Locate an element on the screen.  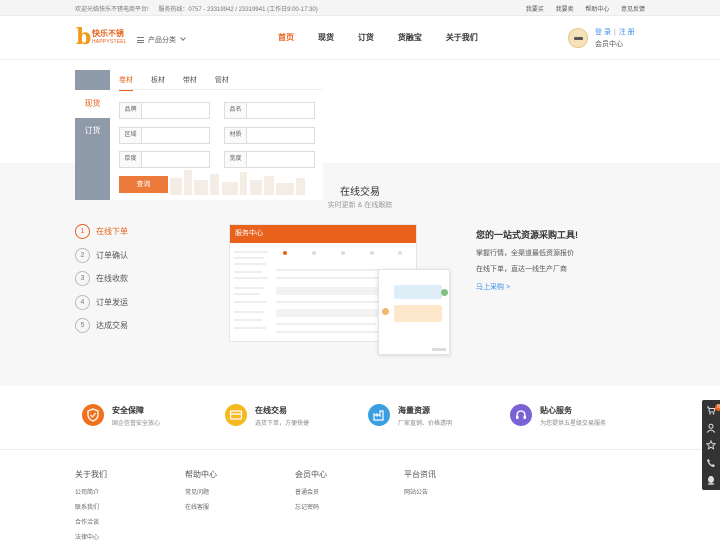
chevron-down-icon is located at coordinates (183, 38).